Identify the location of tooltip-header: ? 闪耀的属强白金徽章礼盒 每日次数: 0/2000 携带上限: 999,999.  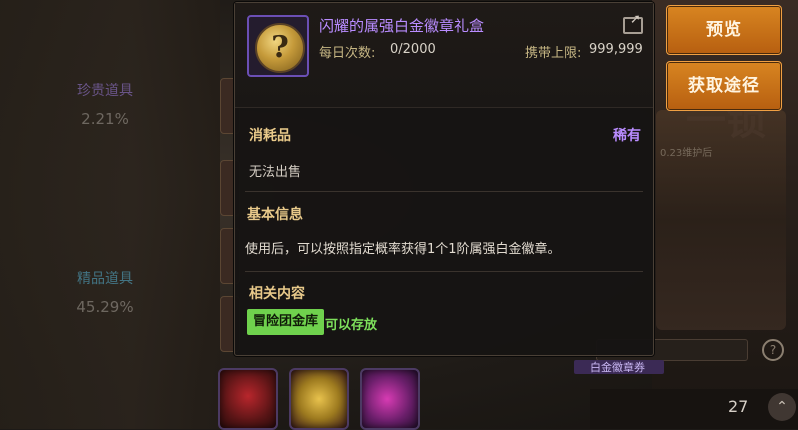
(444, 55).